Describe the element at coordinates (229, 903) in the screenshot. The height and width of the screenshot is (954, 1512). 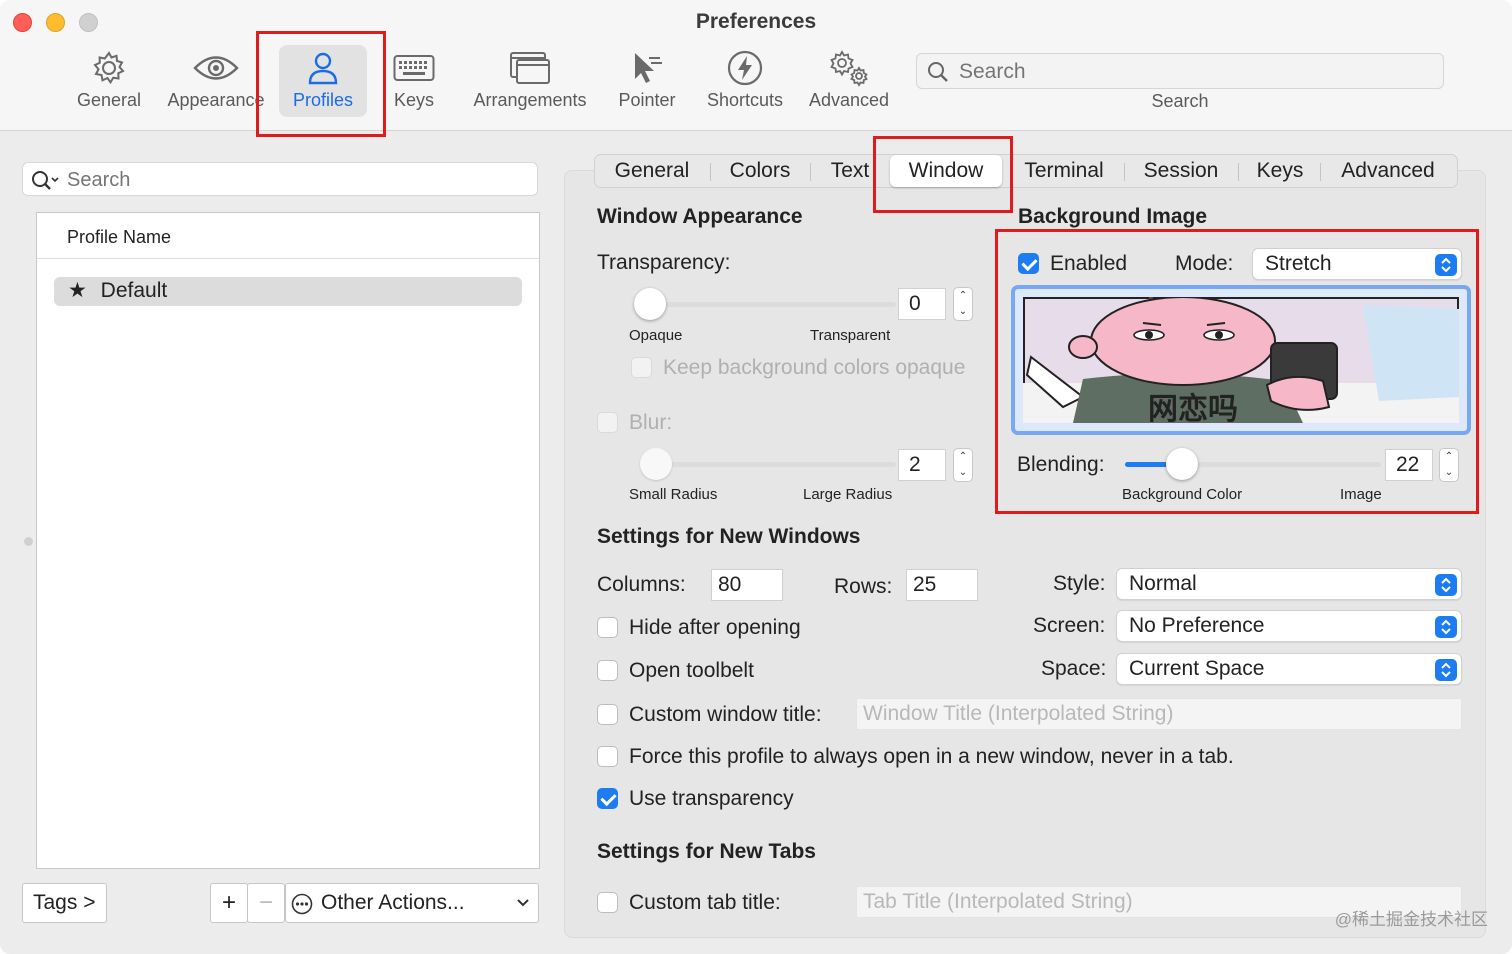
I see `add-profile-button: +` at that location.